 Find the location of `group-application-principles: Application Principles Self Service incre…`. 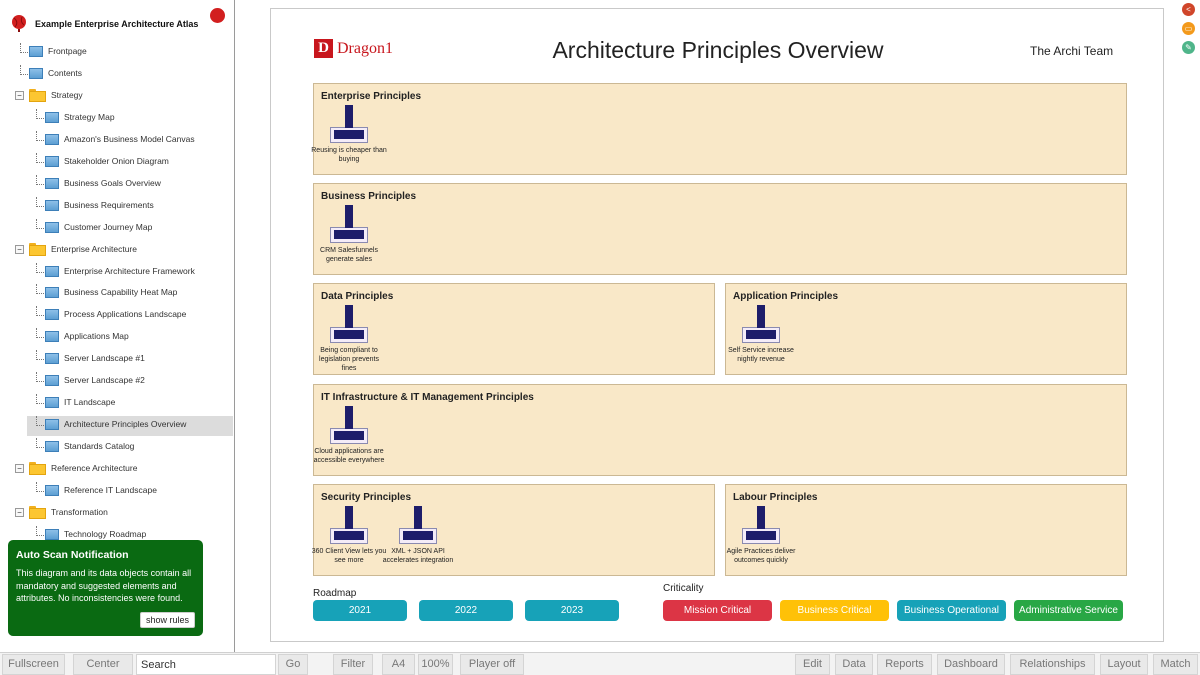

group-application-principles: Application Principles Self Service incre… is located at coordinates (926, 329).